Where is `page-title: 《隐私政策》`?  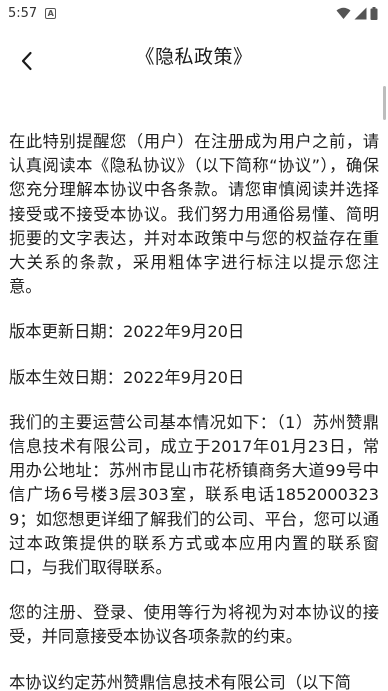 page-title: 《隐私政策》 is located at coordinates (194, 57).